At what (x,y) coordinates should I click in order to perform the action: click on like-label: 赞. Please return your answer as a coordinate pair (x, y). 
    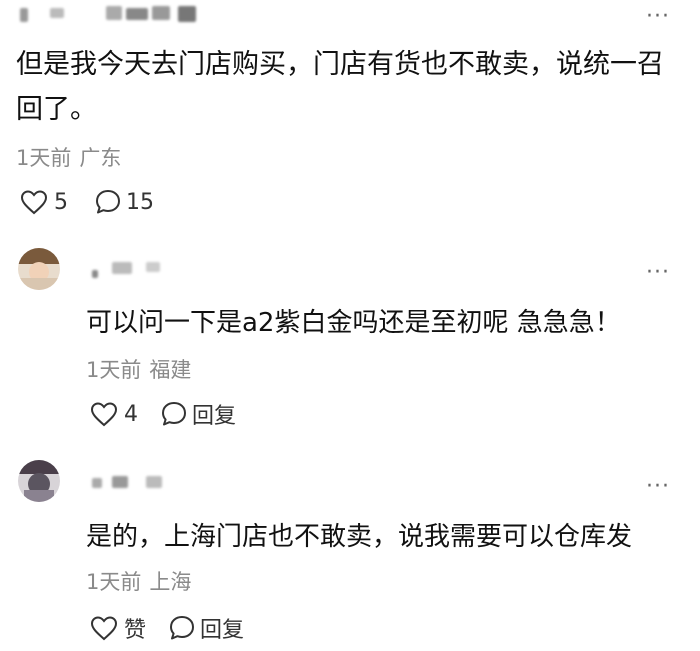
    Looking at the image, I should click on (135, 630).